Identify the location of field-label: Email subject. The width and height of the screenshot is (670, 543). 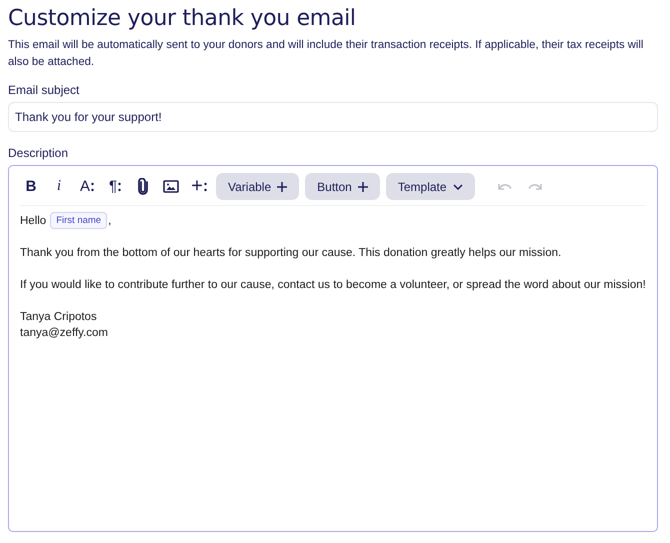
(44, 90).